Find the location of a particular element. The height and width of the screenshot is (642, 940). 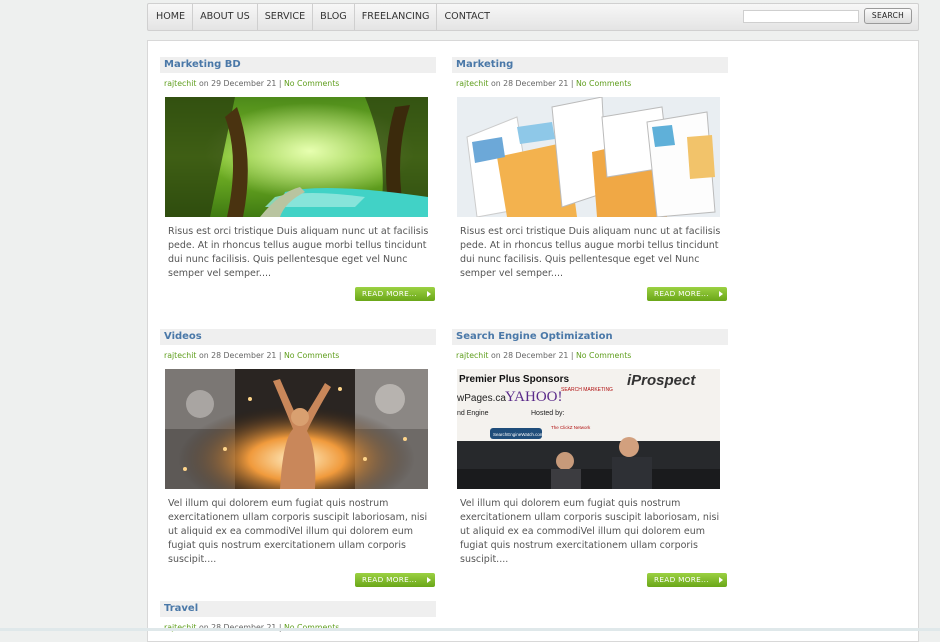

nav-blog: BLOG is located at coordinates (334, 17).